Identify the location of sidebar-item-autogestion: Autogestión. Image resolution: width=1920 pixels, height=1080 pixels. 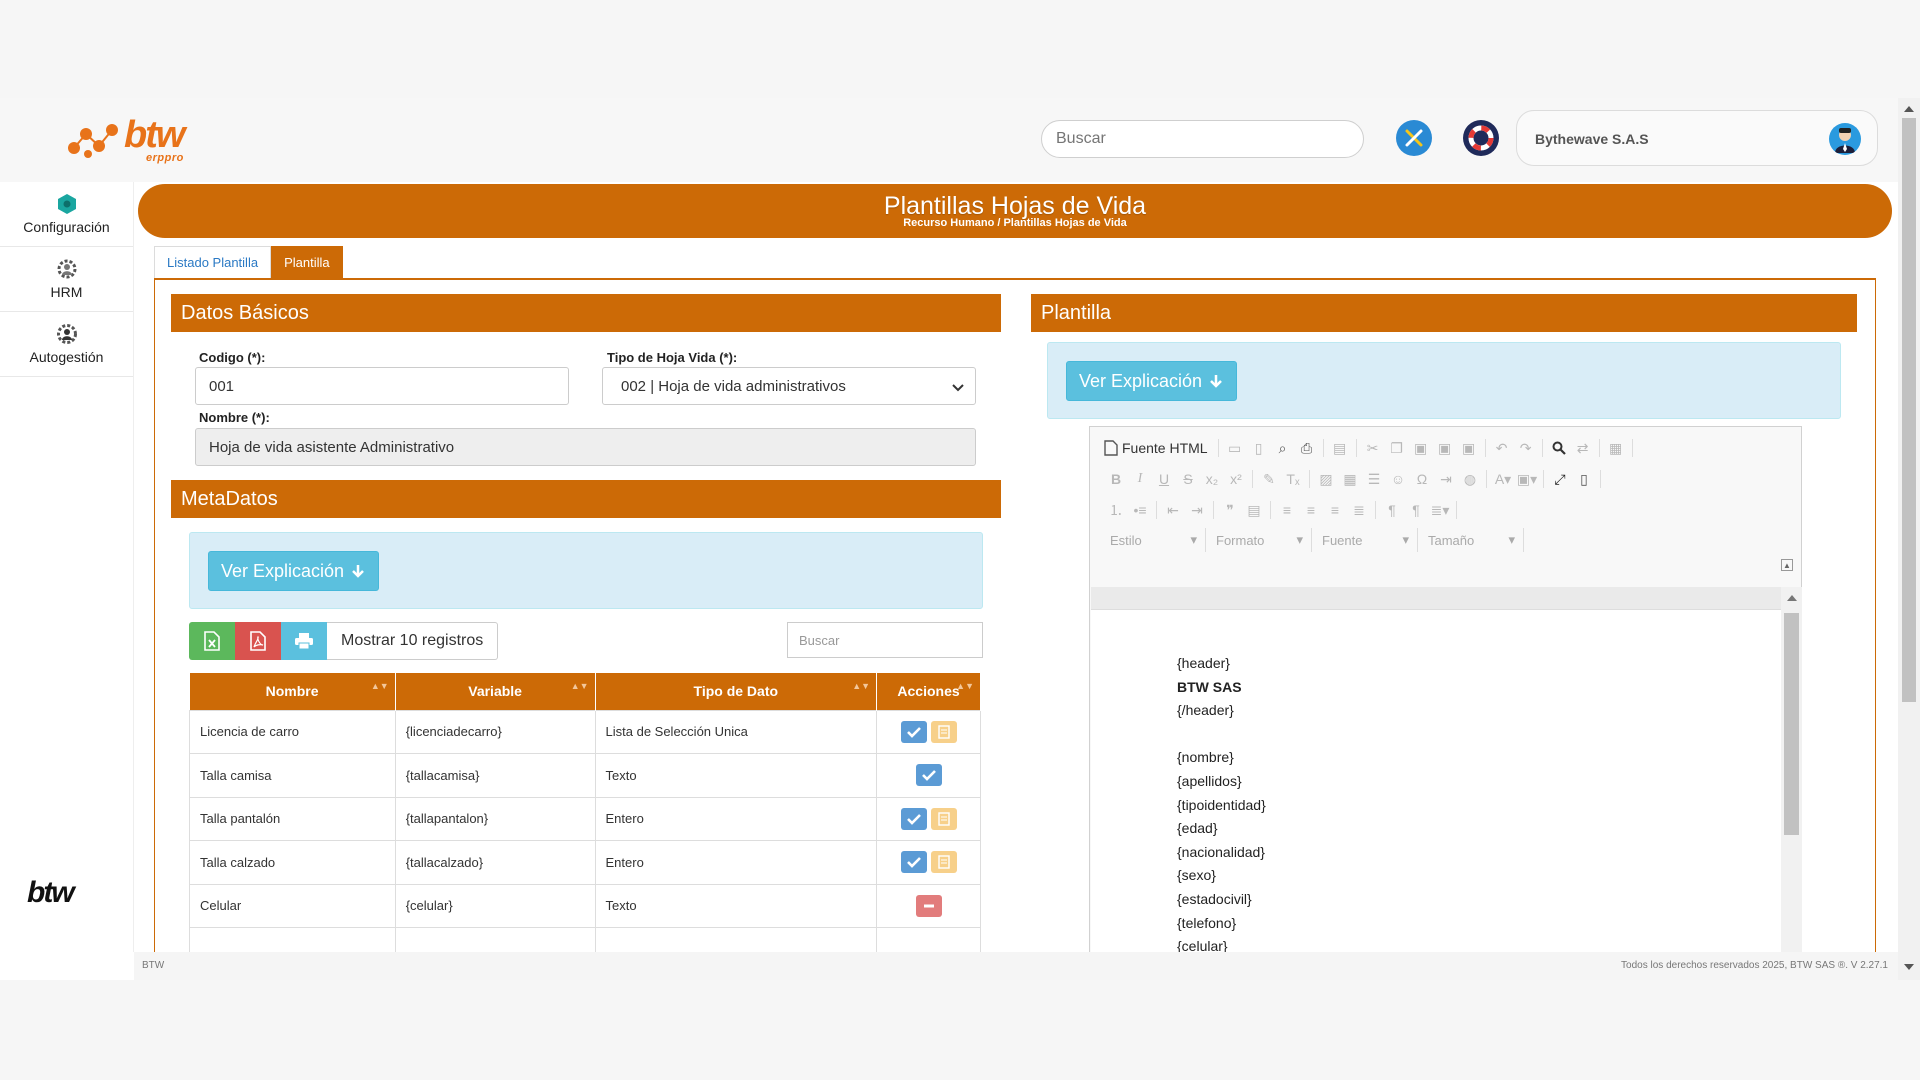
(66, 344).